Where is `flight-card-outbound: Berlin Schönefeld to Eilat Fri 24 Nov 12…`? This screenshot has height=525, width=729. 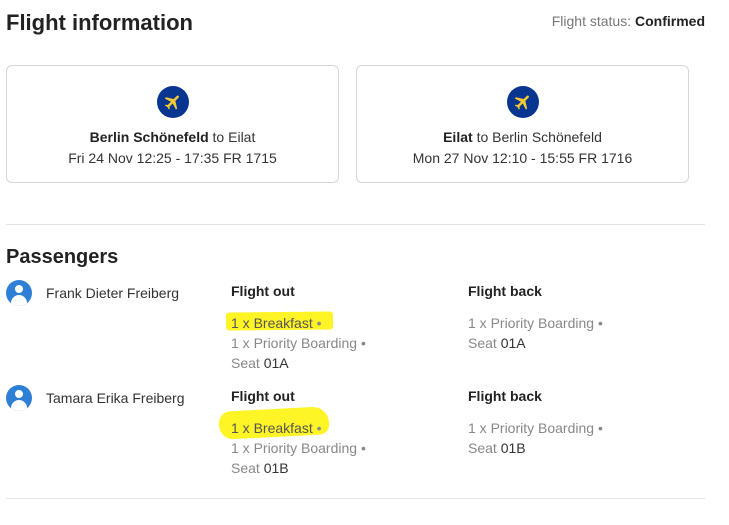 flight-card-outbound: Berlin Schönefeld to Eilat Fri 24 Nov 12… is located at coordinates (172, 124).